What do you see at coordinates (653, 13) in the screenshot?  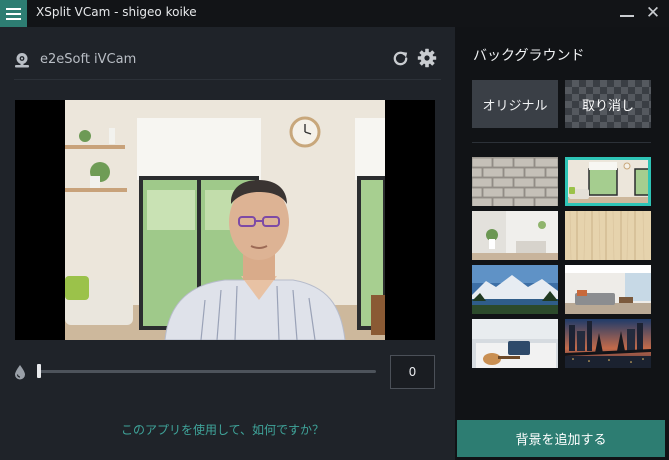 I see `close-button: ✕` at bounding box center [653, 13].